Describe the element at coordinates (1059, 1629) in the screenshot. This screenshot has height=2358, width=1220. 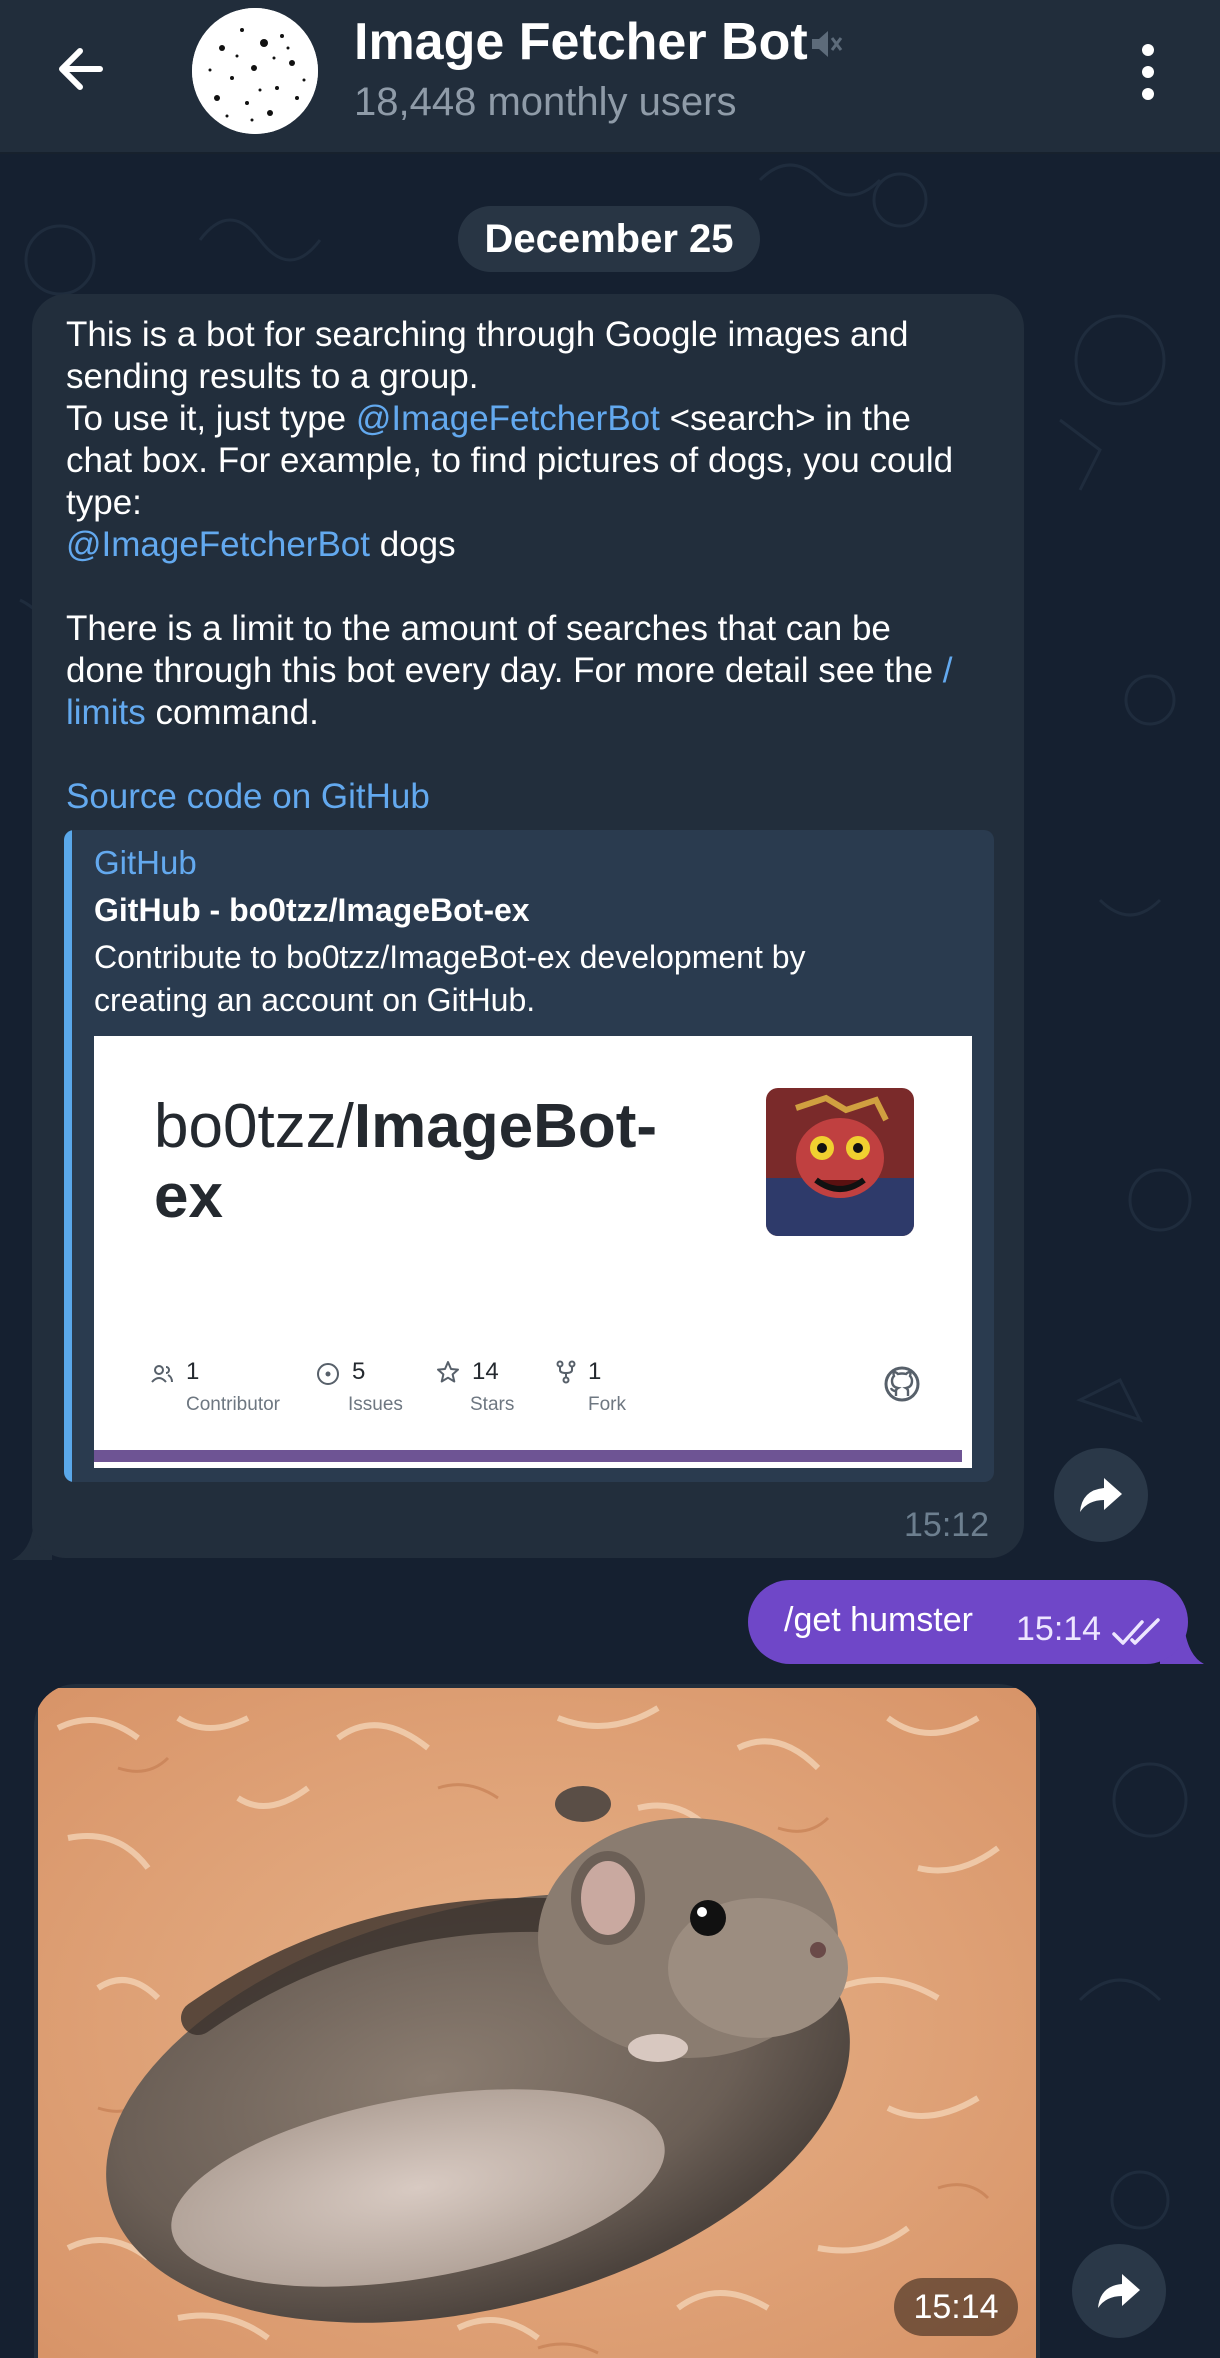
I see `message-time: 15:14` at that location.